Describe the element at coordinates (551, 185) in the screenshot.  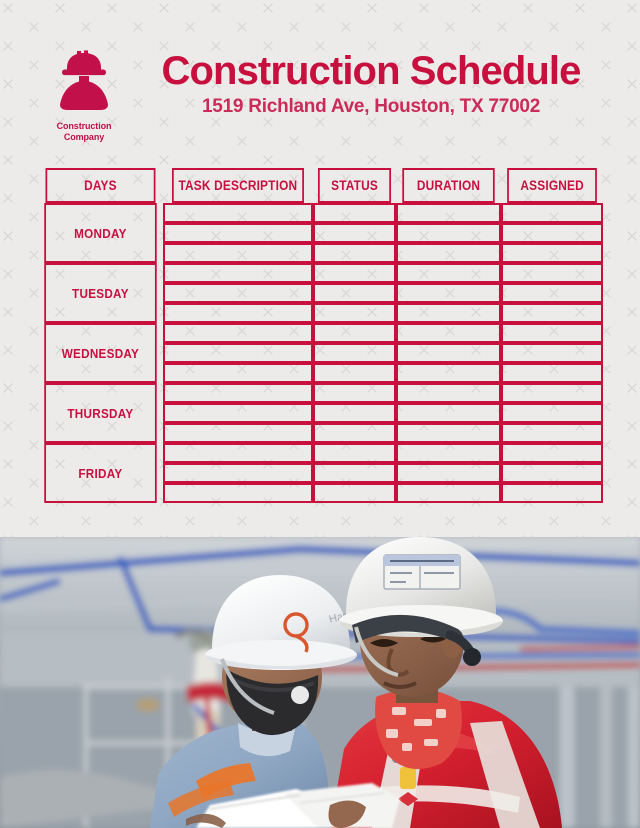
I see `column-header-assigned: ASSIGNED` at that location.